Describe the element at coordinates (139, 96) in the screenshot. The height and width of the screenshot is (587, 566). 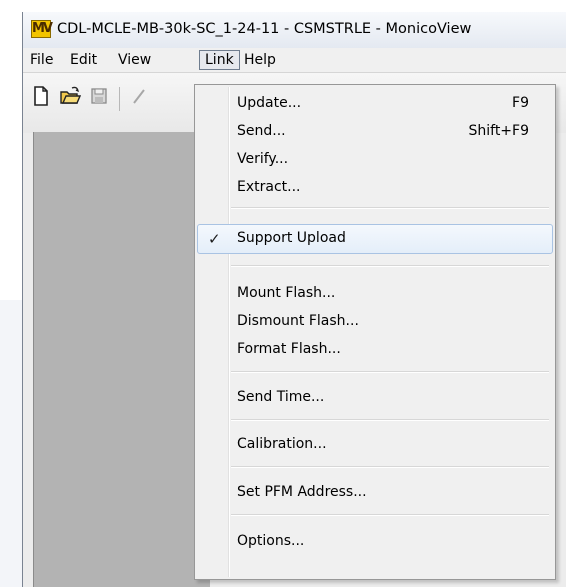
I see `edit-pencil-icon` at that location.